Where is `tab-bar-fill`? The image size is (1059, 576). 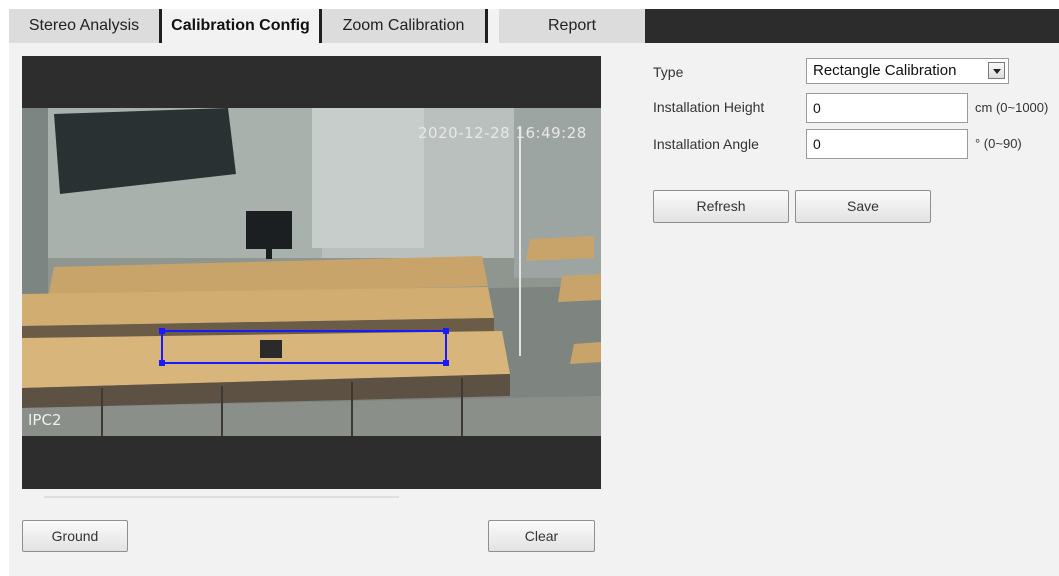 tab-bar-fill is located at coordinates (852, 26).